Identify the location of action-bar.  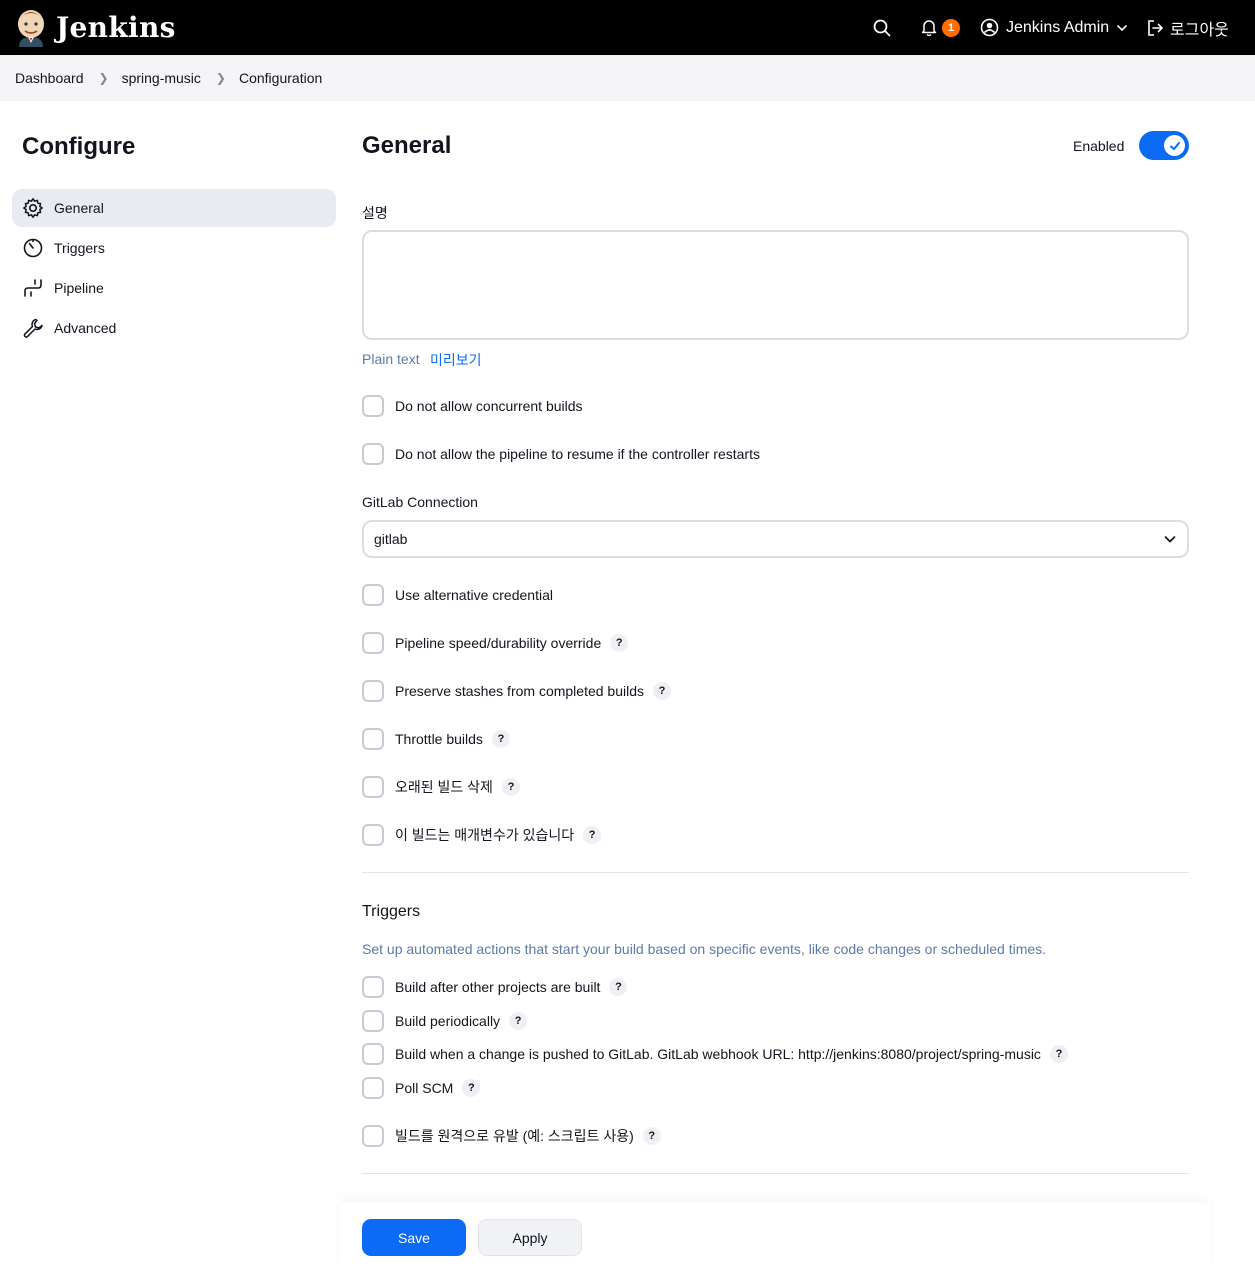
(775, 1236).